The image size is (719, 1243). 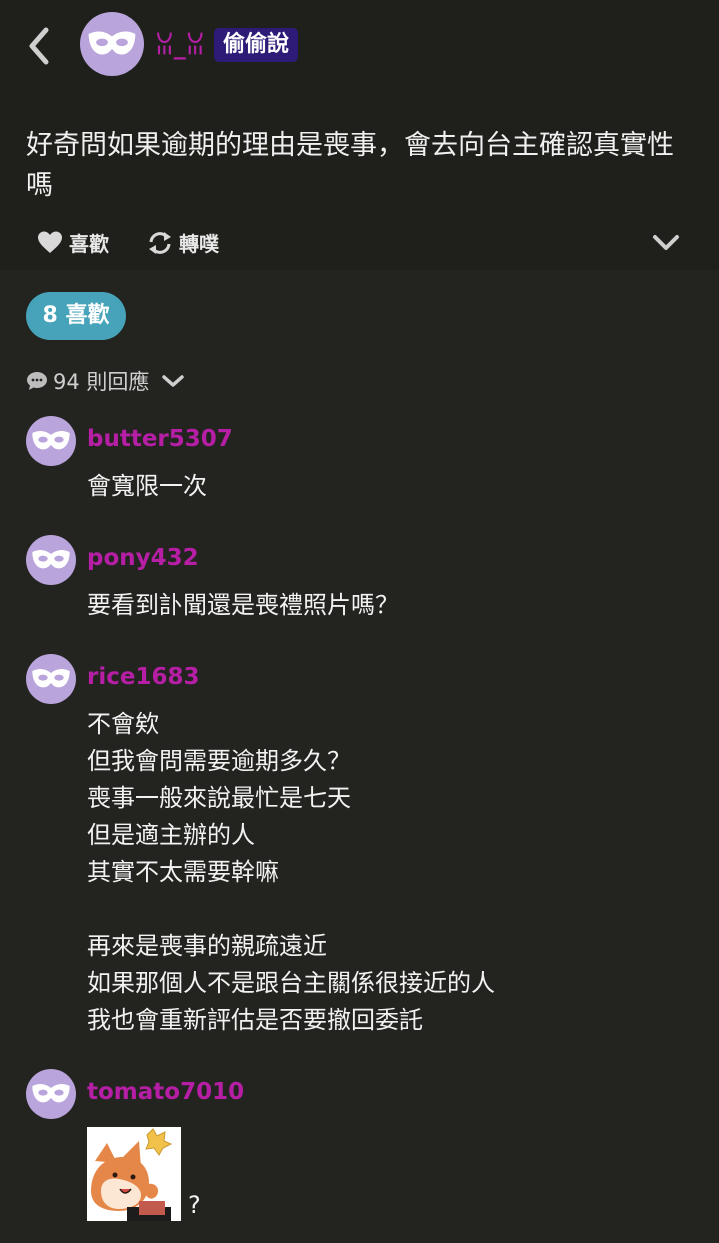 I want to click on anonymous-badge: 偷偷說, so click(x=256, y=45).